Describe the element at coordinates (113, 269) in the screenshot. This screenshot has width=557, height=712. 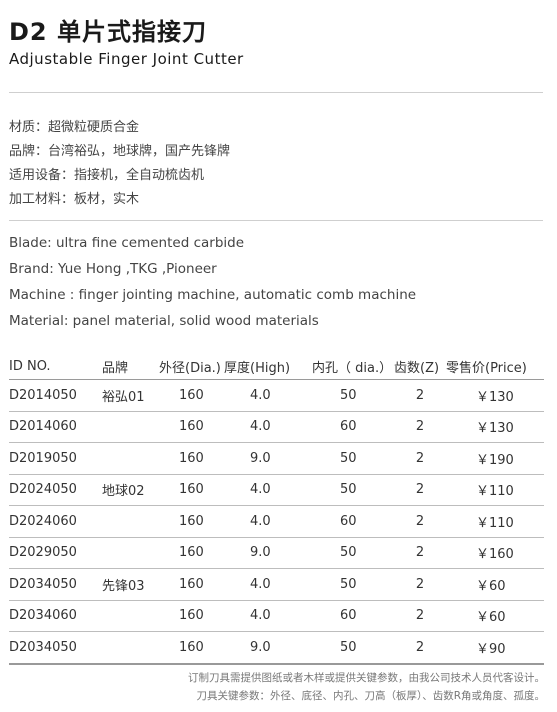
I see `spec-brand-en: Brand: Yue Hong ,TKG ,Pioneer` at that location.